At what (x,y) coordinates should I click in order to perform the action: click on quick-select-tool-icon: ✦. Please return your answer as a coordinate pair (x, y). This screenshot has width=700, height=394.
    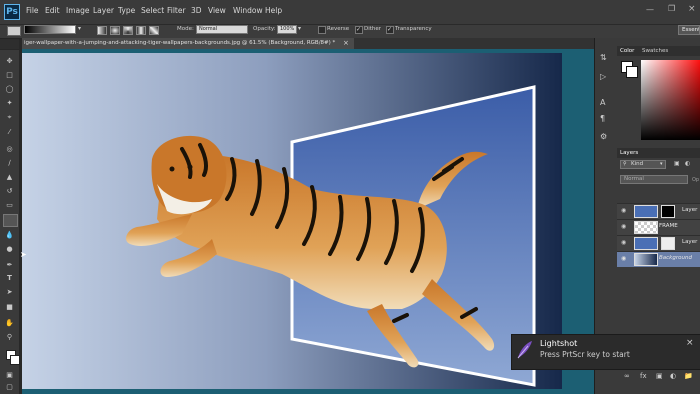
    Looking at the image, I should click on (9, 103).